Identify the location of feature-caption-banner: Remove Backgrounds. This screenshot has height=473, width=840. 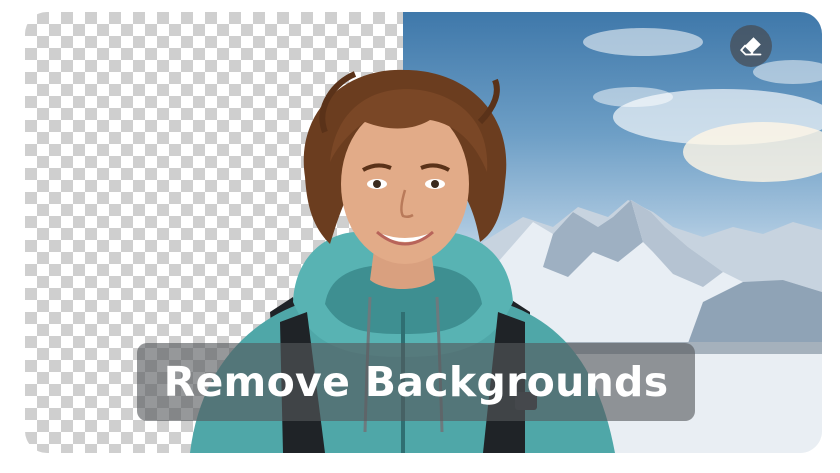
(416, 382).